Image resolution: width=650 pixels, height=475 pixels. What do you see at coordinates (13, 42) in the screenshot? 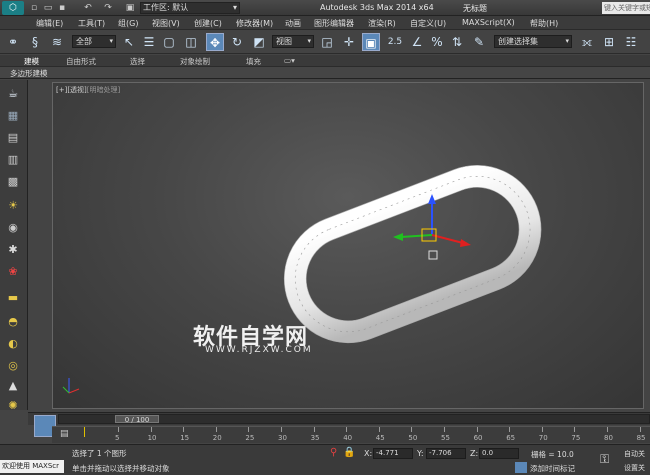
I see `link-icon: ⚭` at bounding box center [13, 42].